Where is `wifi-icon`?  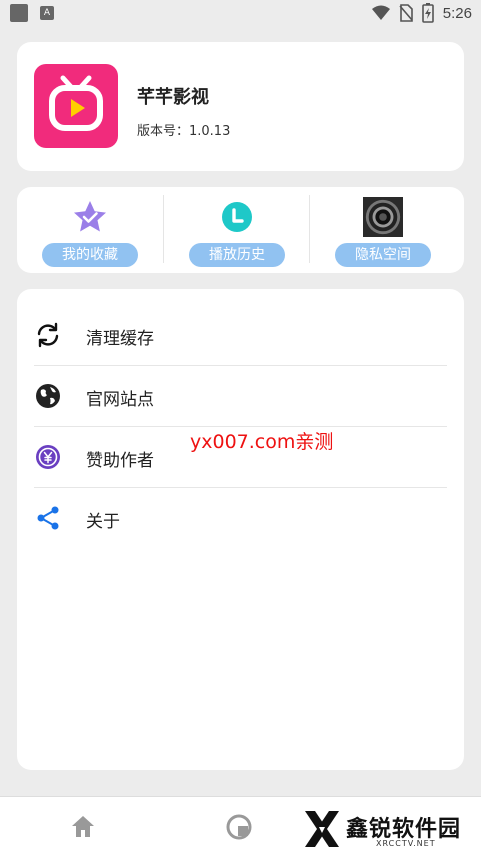
wifi-icon is located at coordinates (380, 12).